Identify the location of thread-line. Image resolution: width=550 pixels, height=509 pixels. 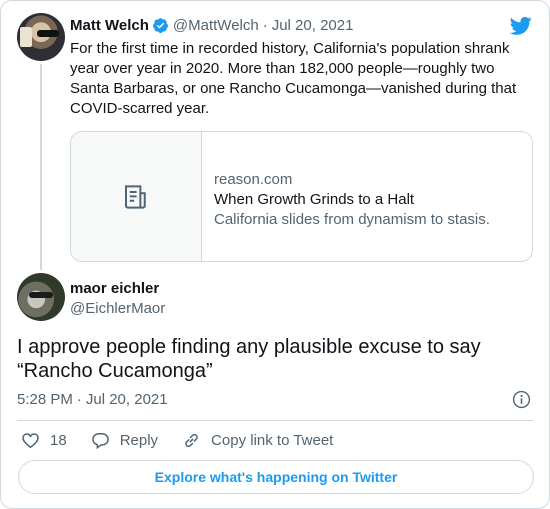
(41, 167).